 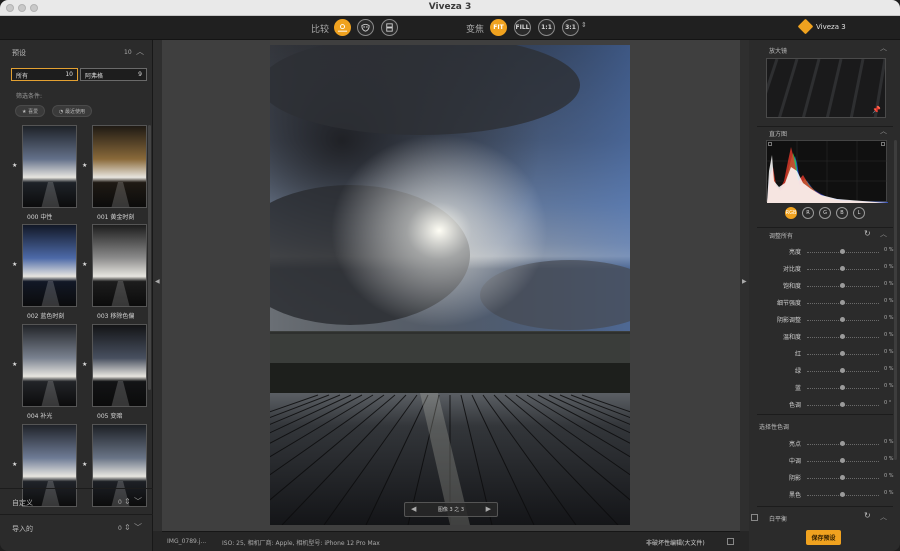 I want to click on slider-row: 蓝 0 %, so click(x=824, y=388).